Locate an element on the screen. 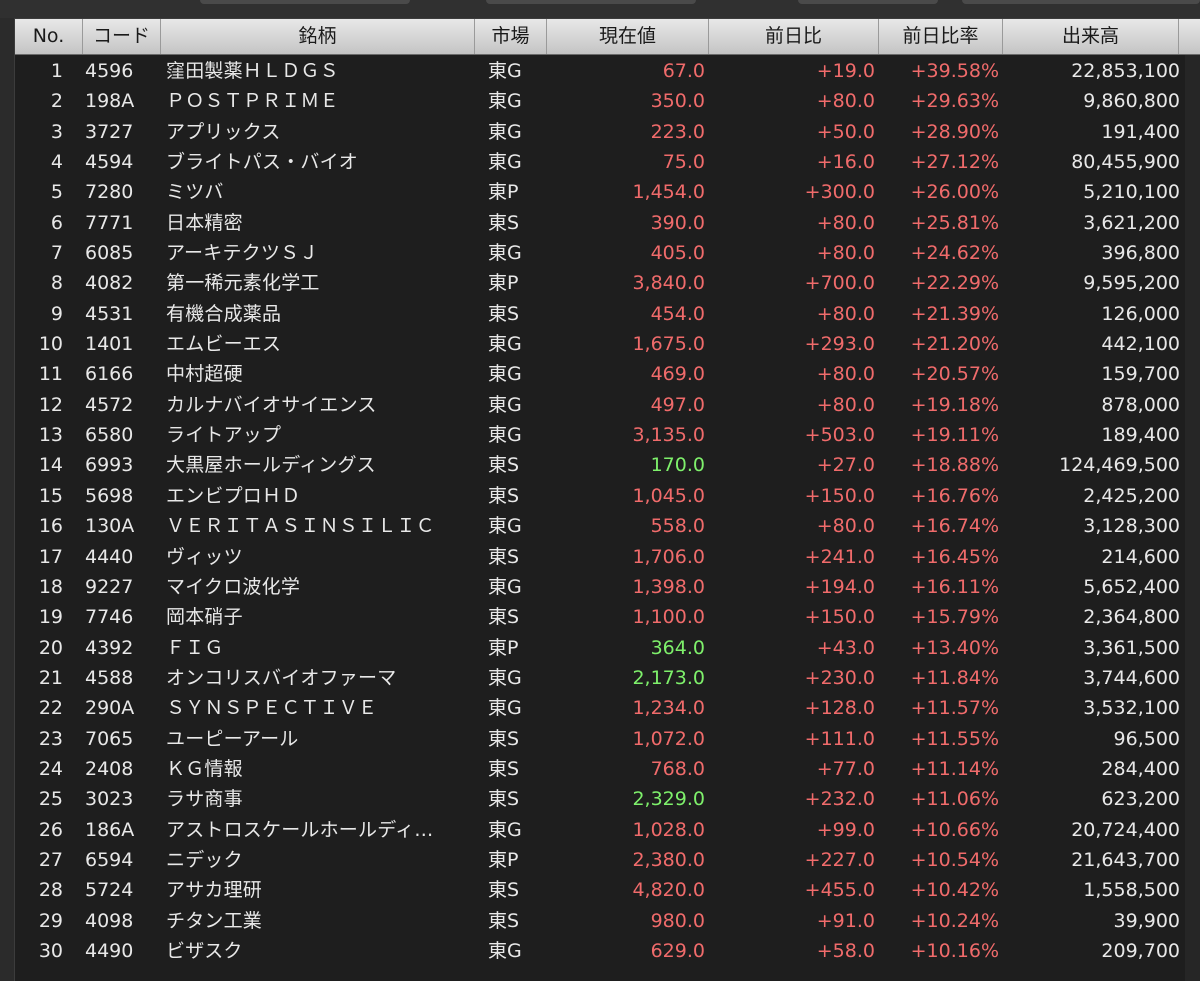  stock-code-cell: 9227 is located at coordinates (109, 586).